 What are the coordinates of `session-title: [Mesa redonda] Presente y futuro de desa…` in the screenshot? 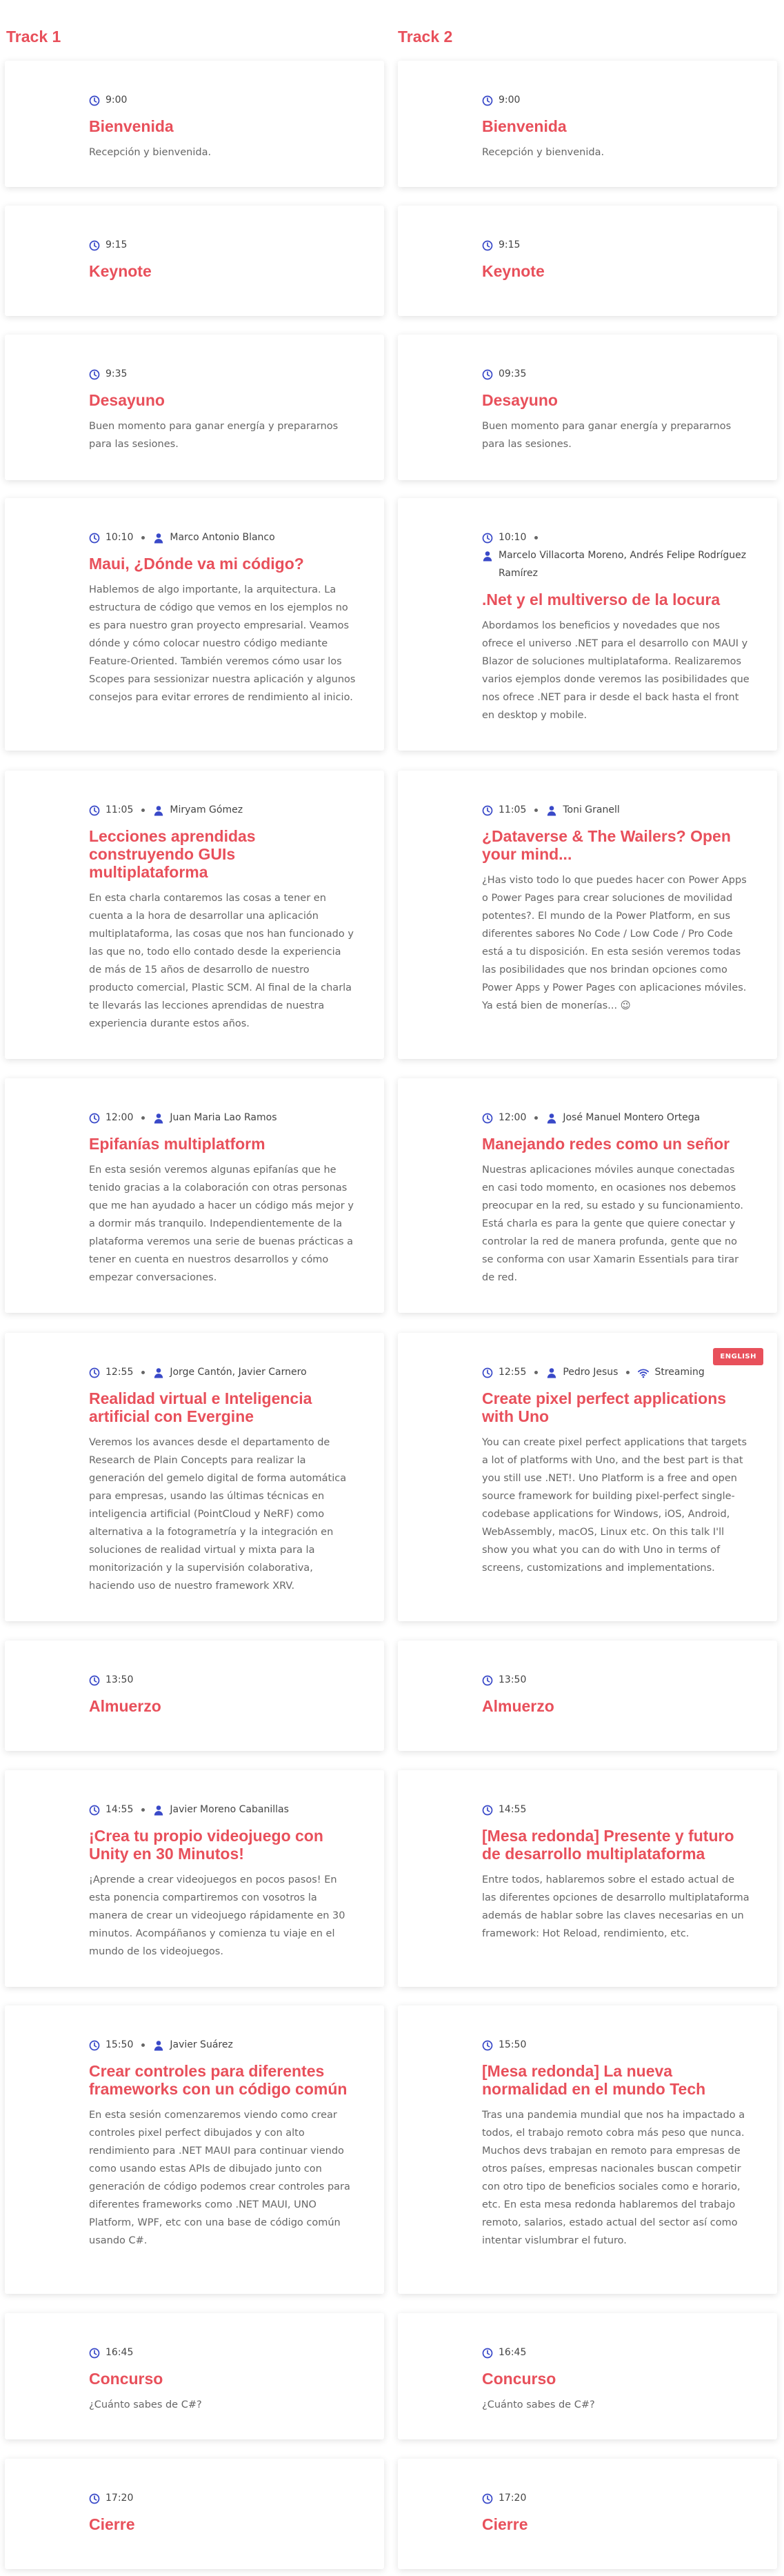 It's located at (616, 1845).